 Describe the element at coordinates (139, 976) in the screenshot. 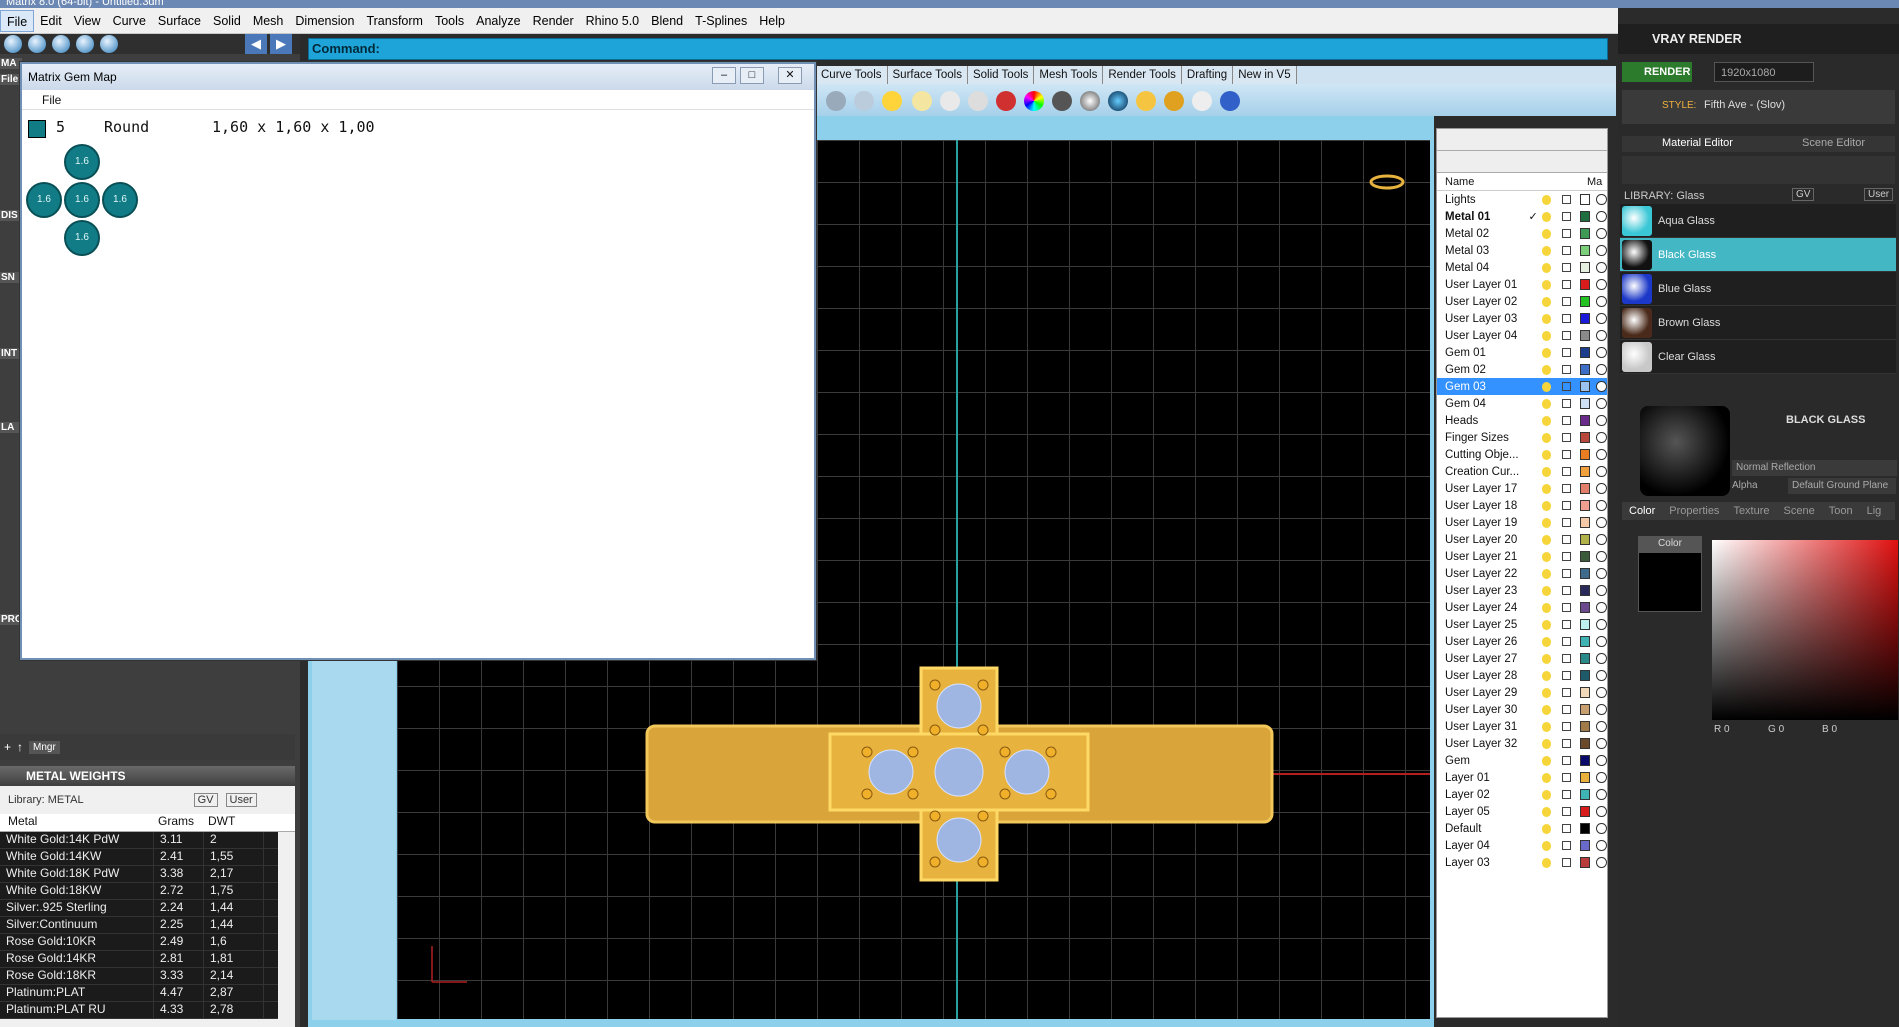

I see `metal-row: Rose Gold:18KR 3.33 2,14` at that location.